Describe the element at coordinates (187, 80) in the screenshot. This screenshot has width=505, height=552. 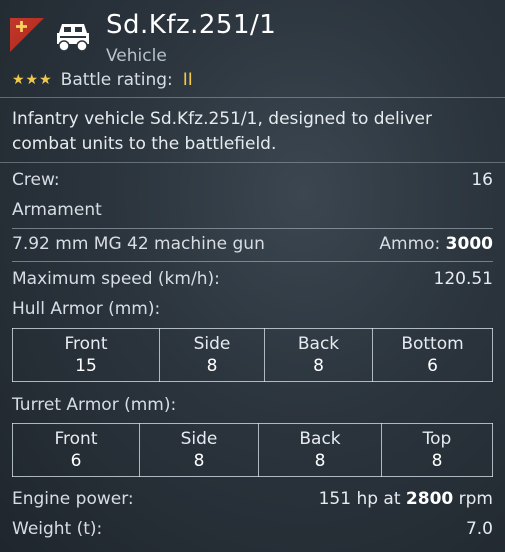
I see `battle-rating-value: II` at that location.